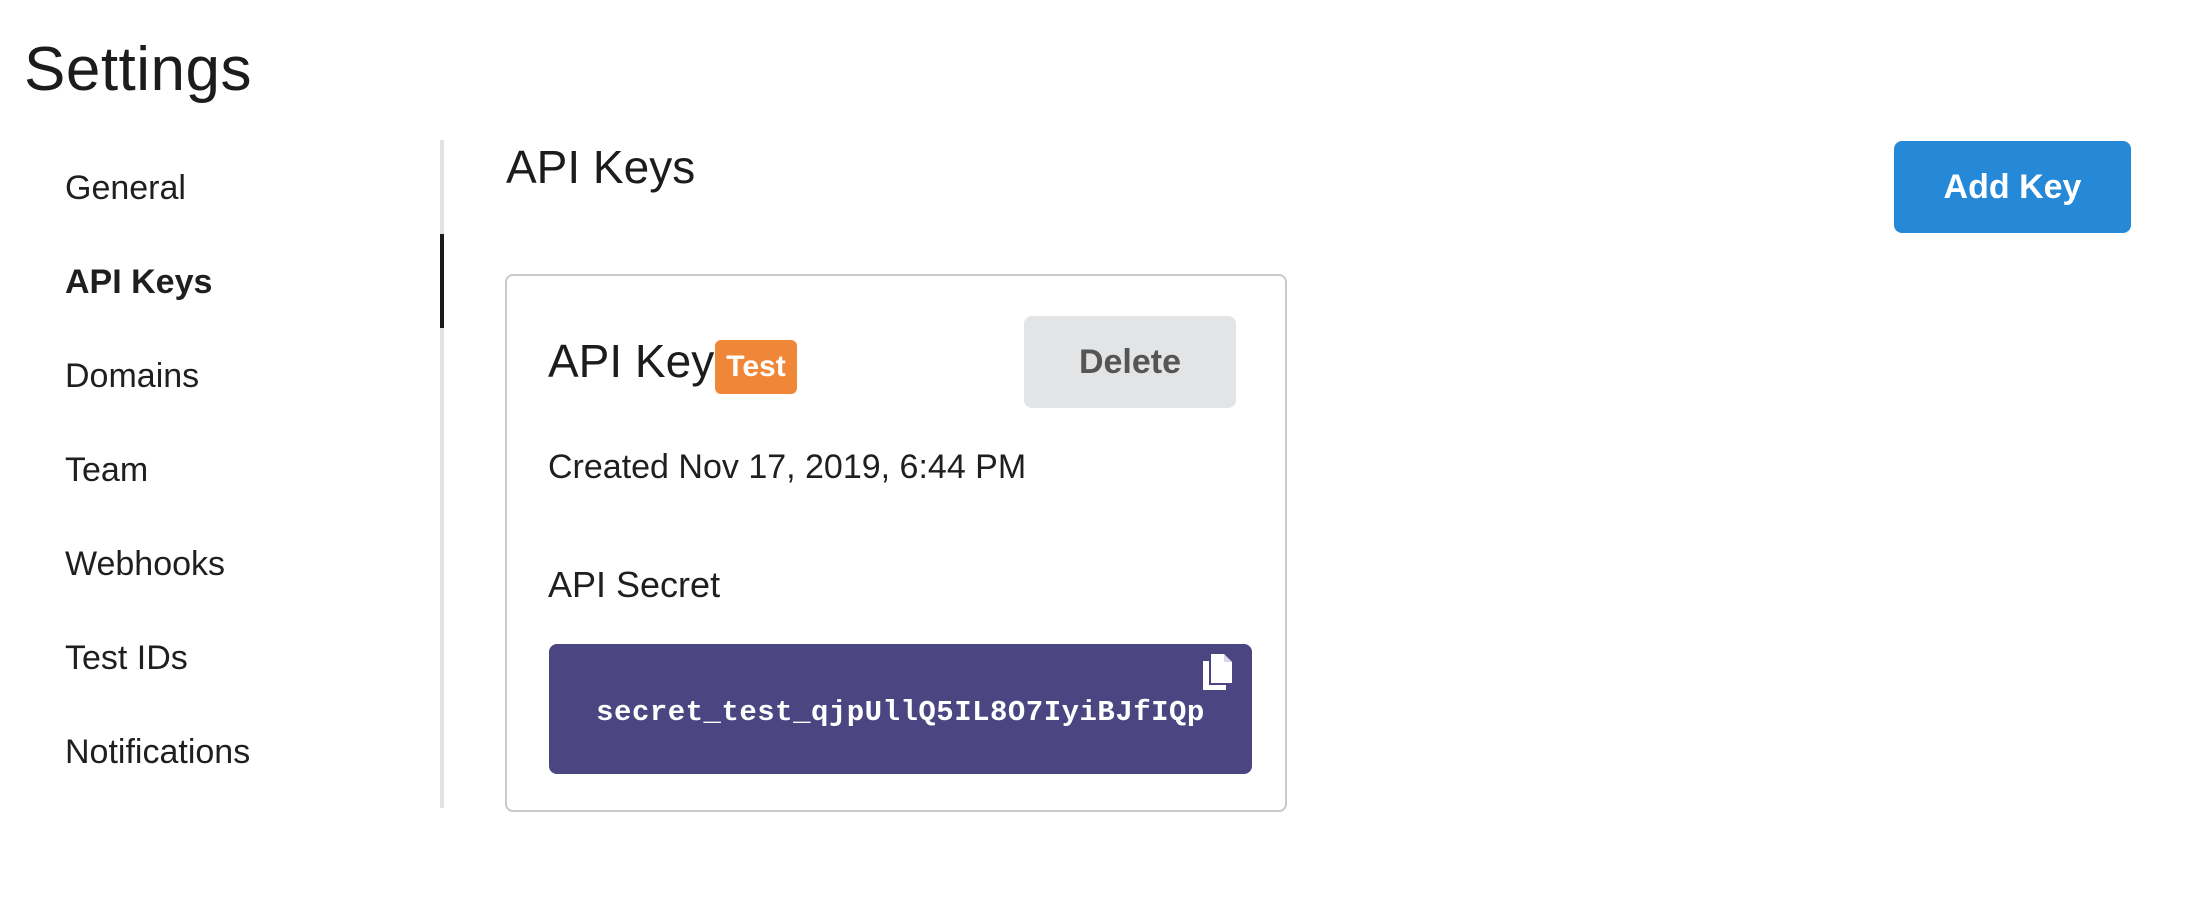 The width and height of the screenshot is (2192, 918). Describe the element at coordinates (756, 367) in the screenshot. I see `test-badge: Test` at that location.